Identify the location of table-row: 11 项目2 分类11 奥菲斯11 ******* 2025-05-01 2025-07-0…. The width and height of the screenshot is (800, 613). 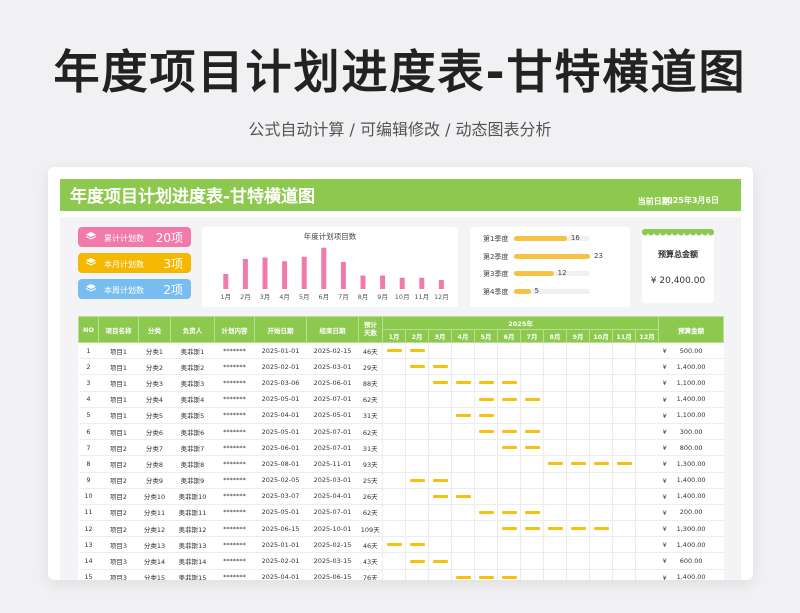
(401, 513).